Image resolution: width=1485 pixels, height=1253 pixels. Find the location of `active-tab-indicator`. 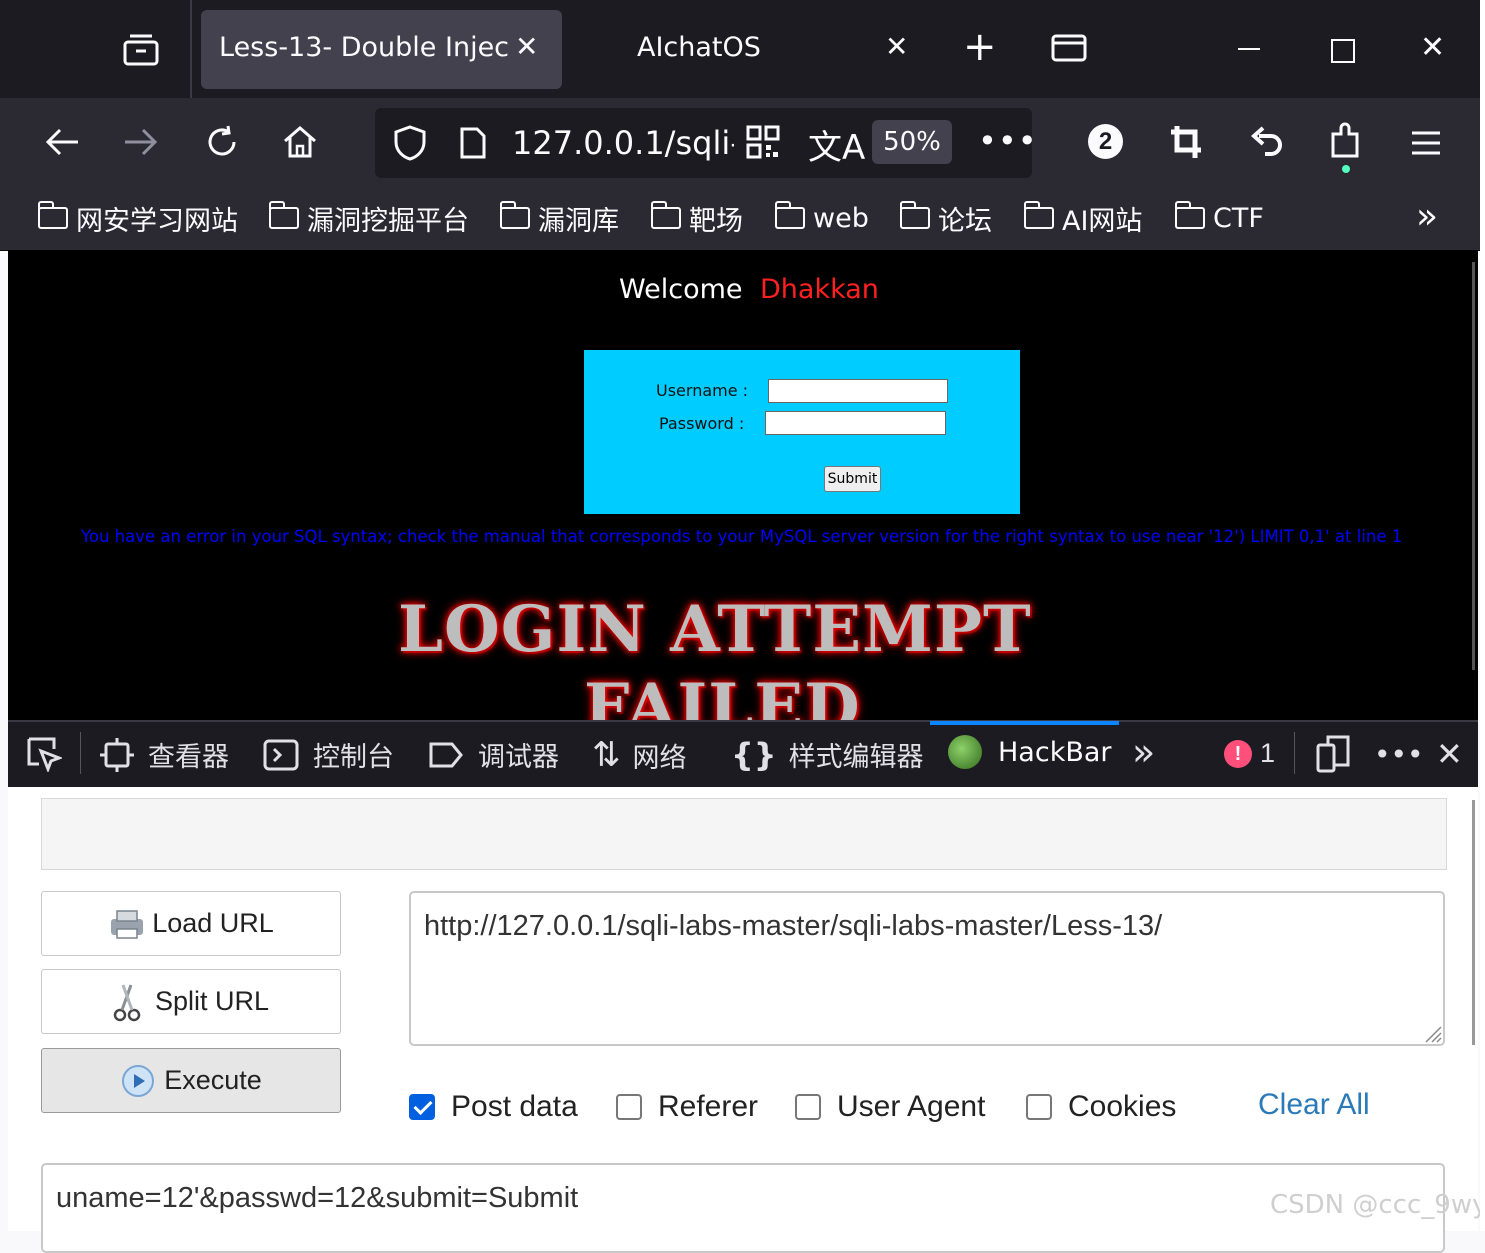

active-tab-indicator is located at coordinates (1024, 723).